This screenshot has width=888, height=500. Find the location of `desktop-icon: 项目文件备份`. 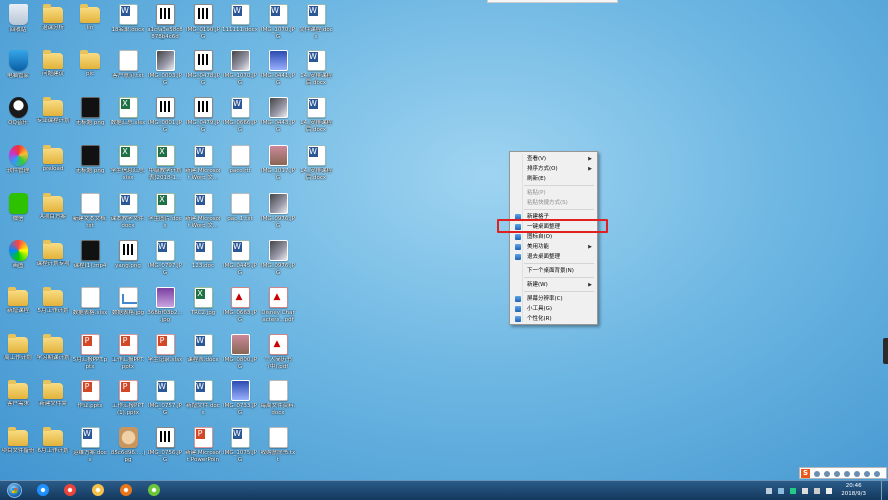

desktop-icon: 项目文件备份 is located at coordinates (18, 448).